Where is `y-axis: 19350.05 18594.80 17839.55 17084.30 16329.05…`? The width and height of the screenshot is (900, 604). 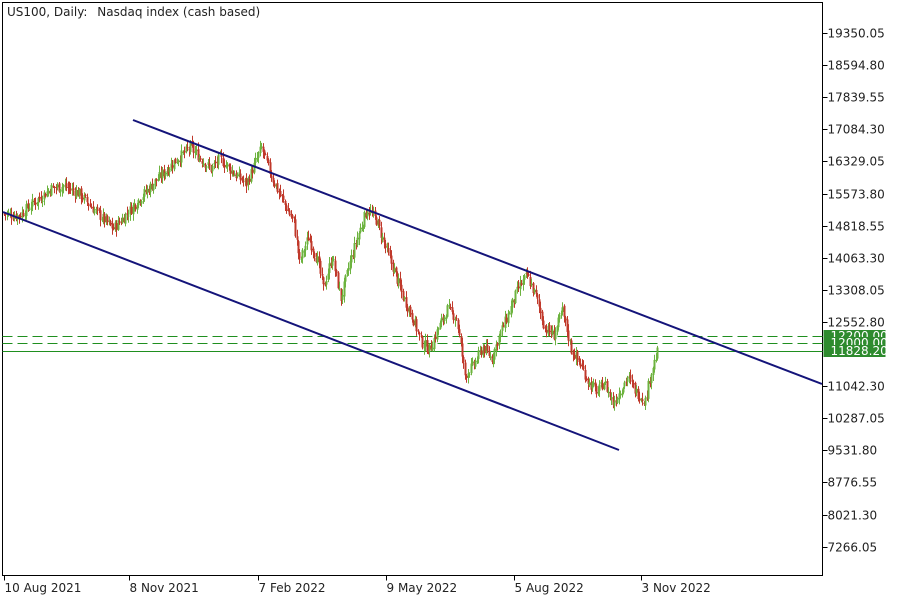 y-axis: 19350.05 18594.80 17839.55 17084.30 16329.05… is located at coordinates (853, 291).